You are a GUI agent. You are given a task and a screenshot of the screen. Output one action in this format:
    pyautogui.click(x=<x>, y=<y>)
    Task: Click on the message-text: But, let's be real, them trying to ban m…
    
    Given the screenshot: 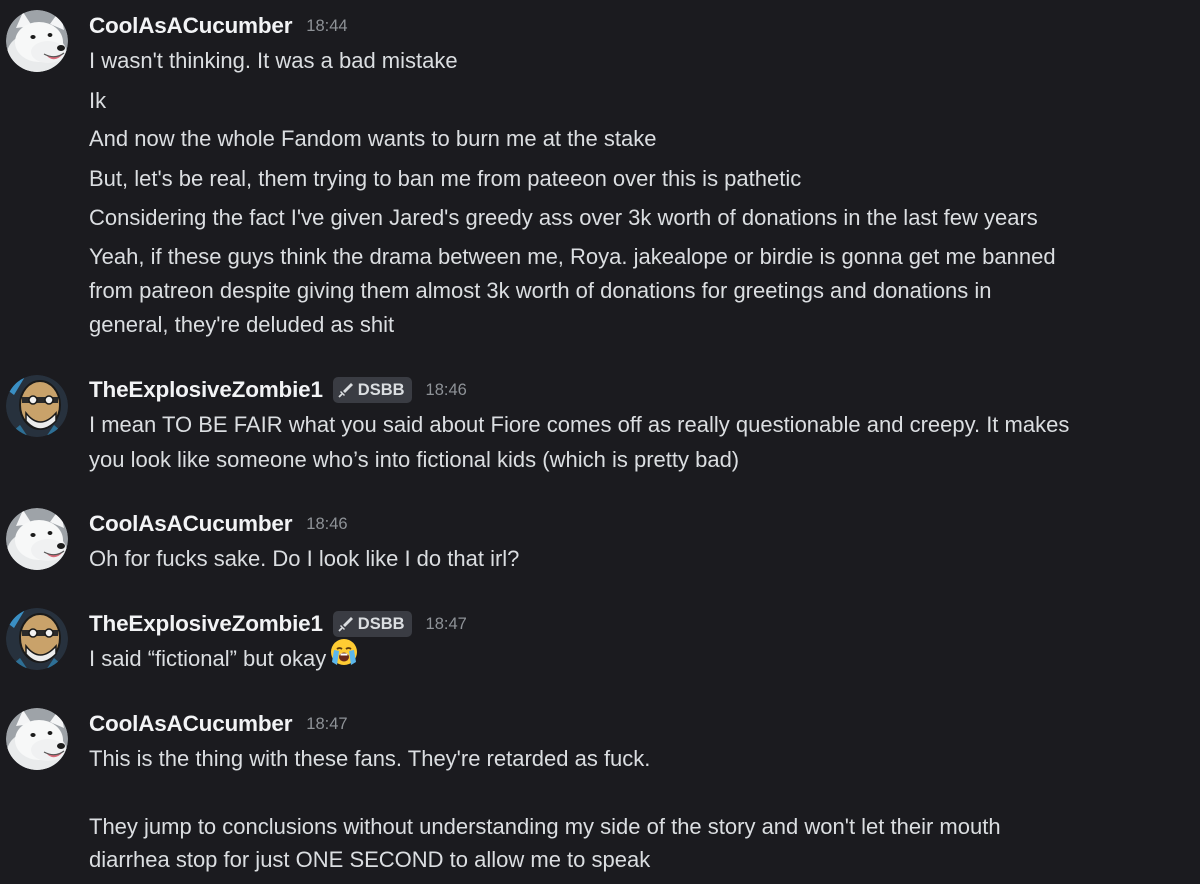 What is the action you would take?
    pyautogui.click(x=445, y=178)
    